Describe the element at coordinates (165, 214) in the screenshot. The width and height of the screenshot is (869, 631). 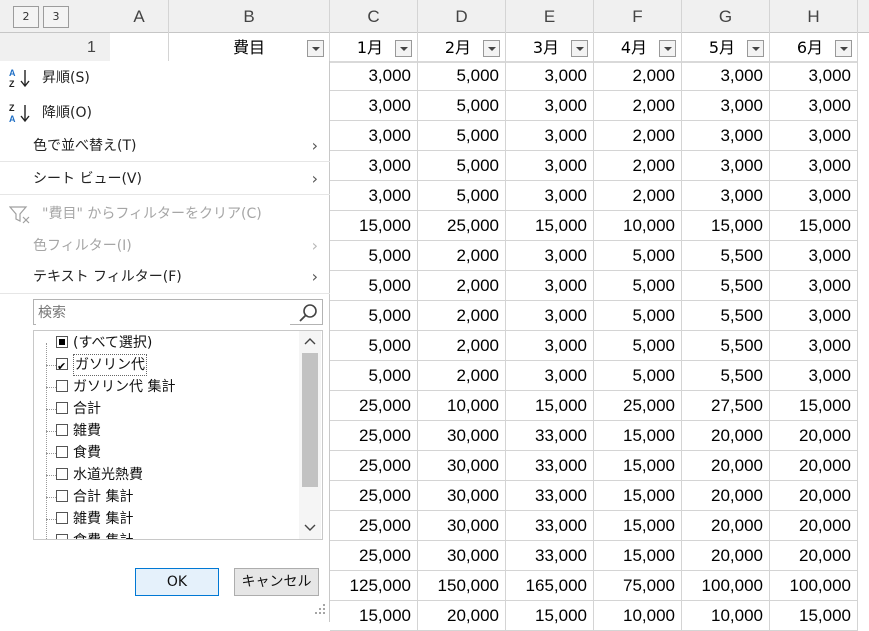
I see `clear-filter-item: "費目" からフィルターをクリア(C)` at that location.